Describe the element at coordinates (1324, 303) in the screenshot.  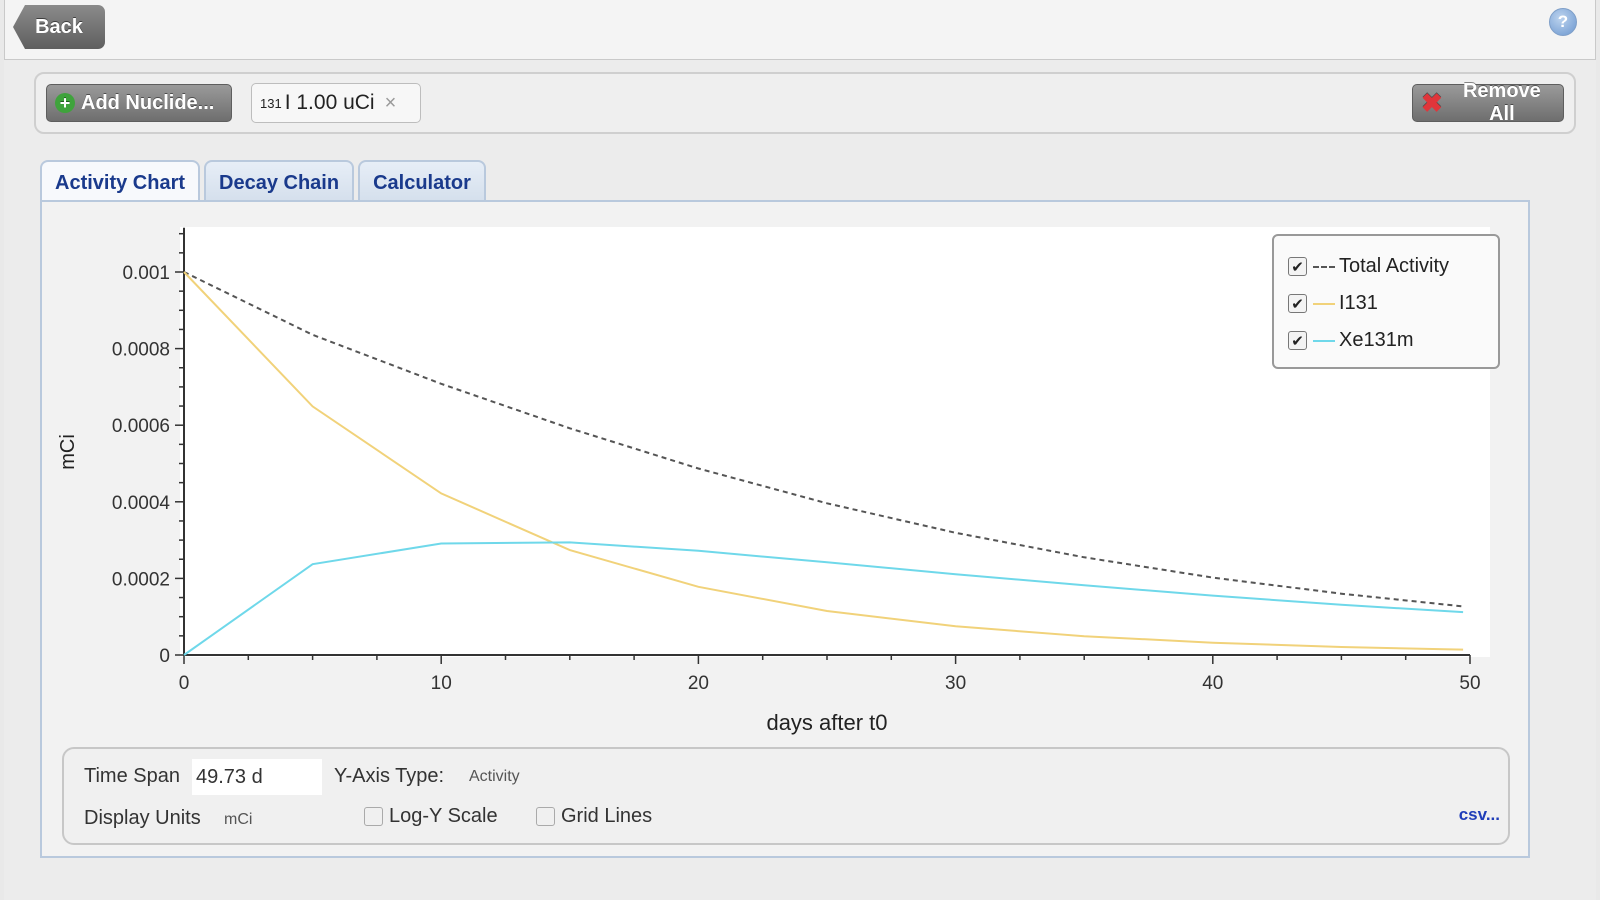
I see `legend-swatch-i131` at that location.